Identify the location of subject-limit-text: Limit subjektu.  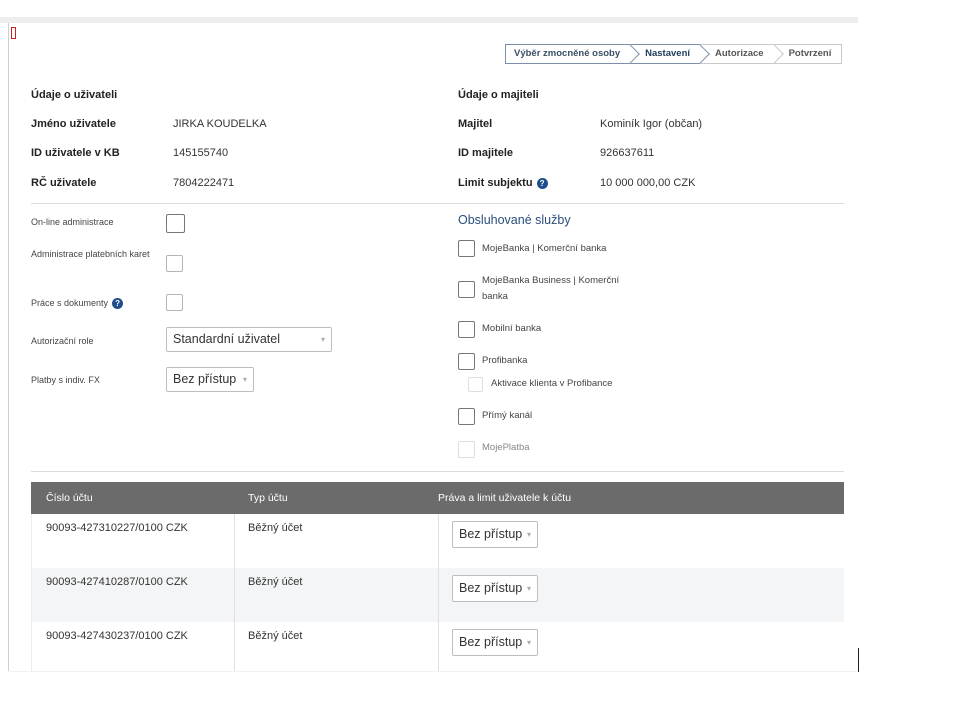
(495, 183).